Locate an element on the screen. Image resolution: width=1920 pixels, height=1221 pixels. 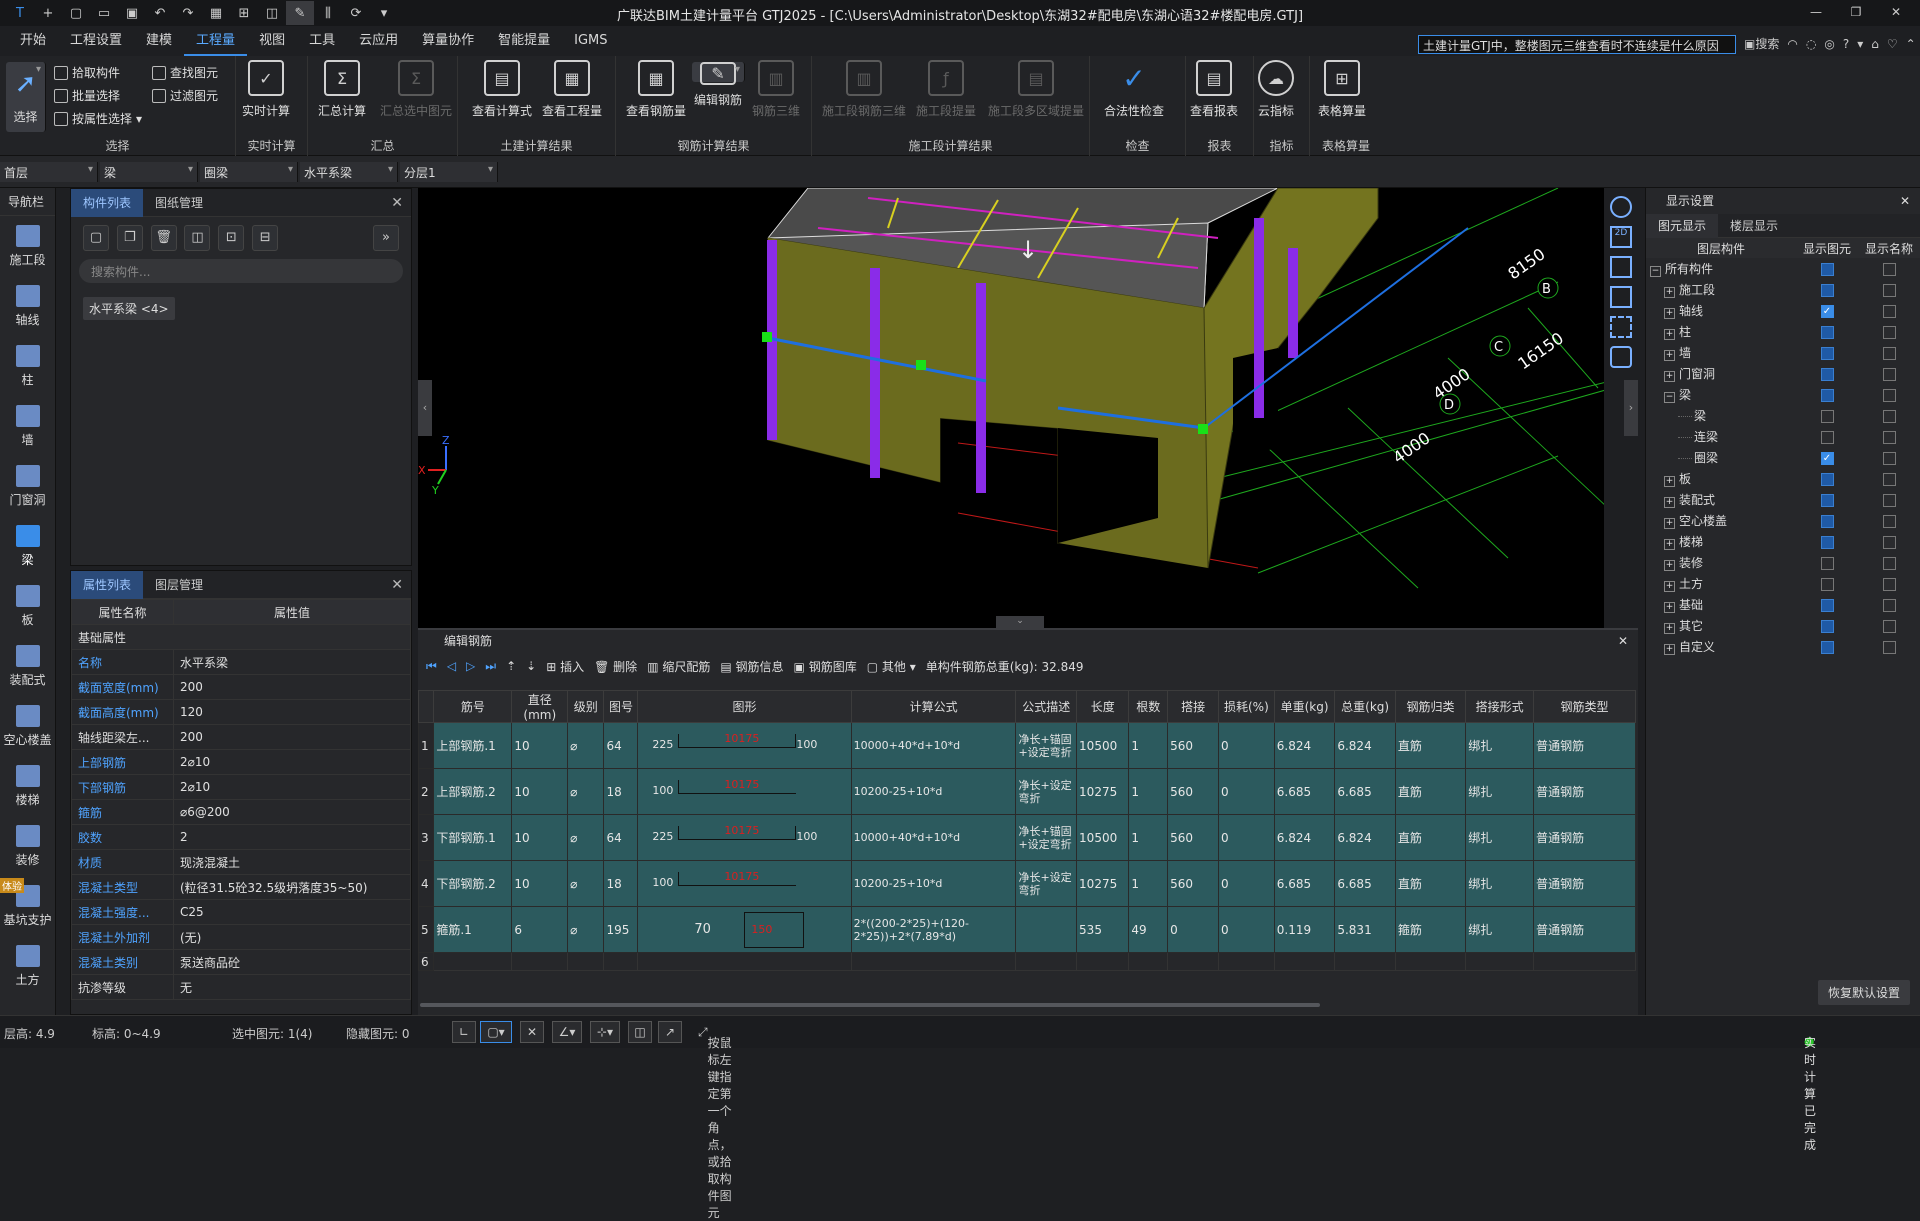
display-row: 圈梁 ✓ is located at coordinates (1783, 457).